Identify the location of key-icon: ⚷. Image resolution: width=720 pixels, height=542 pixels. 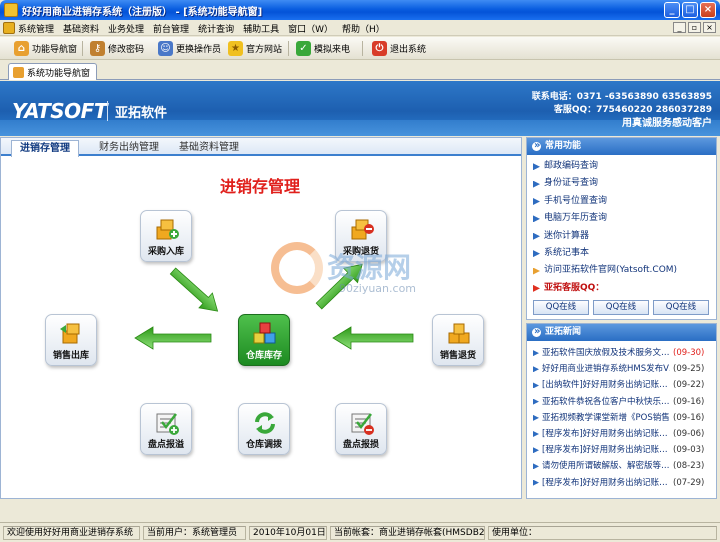
(97, 48).